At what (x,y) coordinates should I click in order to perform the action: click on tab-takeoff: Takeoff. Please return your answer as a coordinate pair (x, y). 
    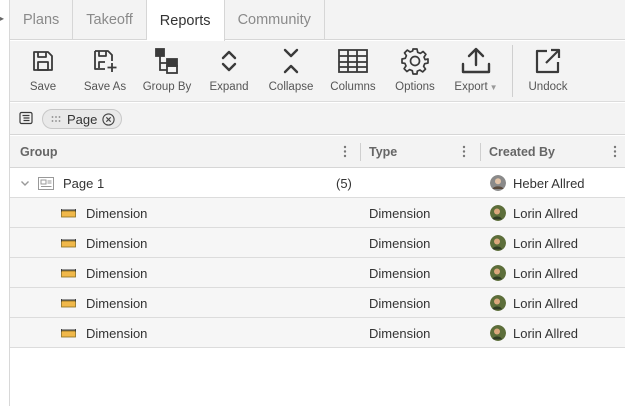
    Looking at the image, I should click on (110, 20).